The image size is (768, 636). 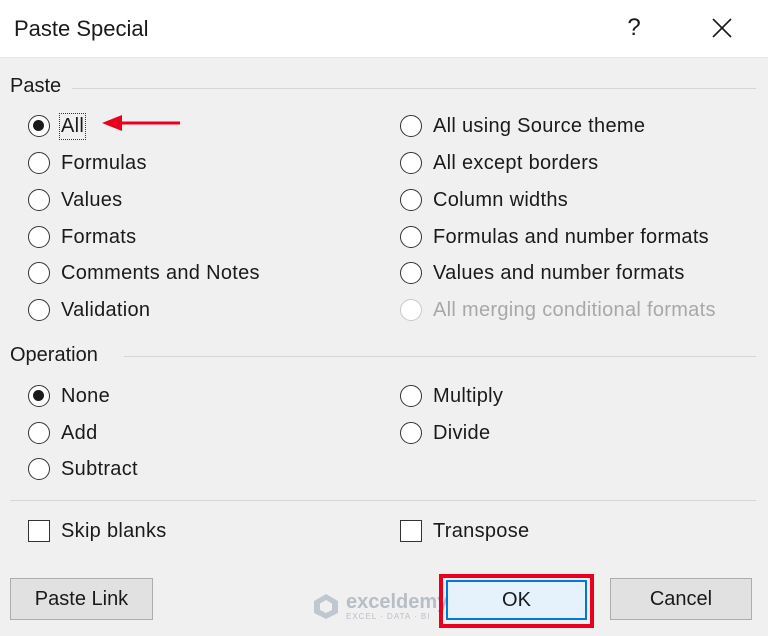 What do you see at coordinates (86, 395) in the screenshot?
I see `operation-option-none-label: None` at bounding box center [86, 395].